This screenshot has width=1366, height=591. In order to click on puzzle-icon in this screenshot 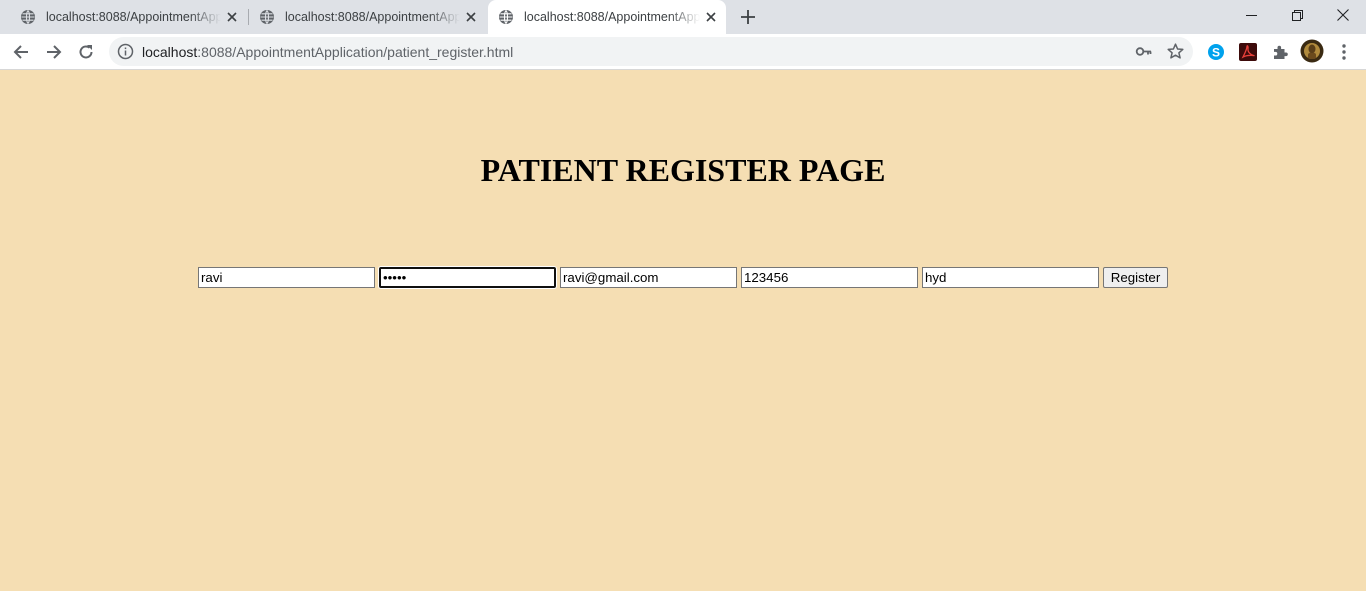, I will do `click(1280, 52)`.